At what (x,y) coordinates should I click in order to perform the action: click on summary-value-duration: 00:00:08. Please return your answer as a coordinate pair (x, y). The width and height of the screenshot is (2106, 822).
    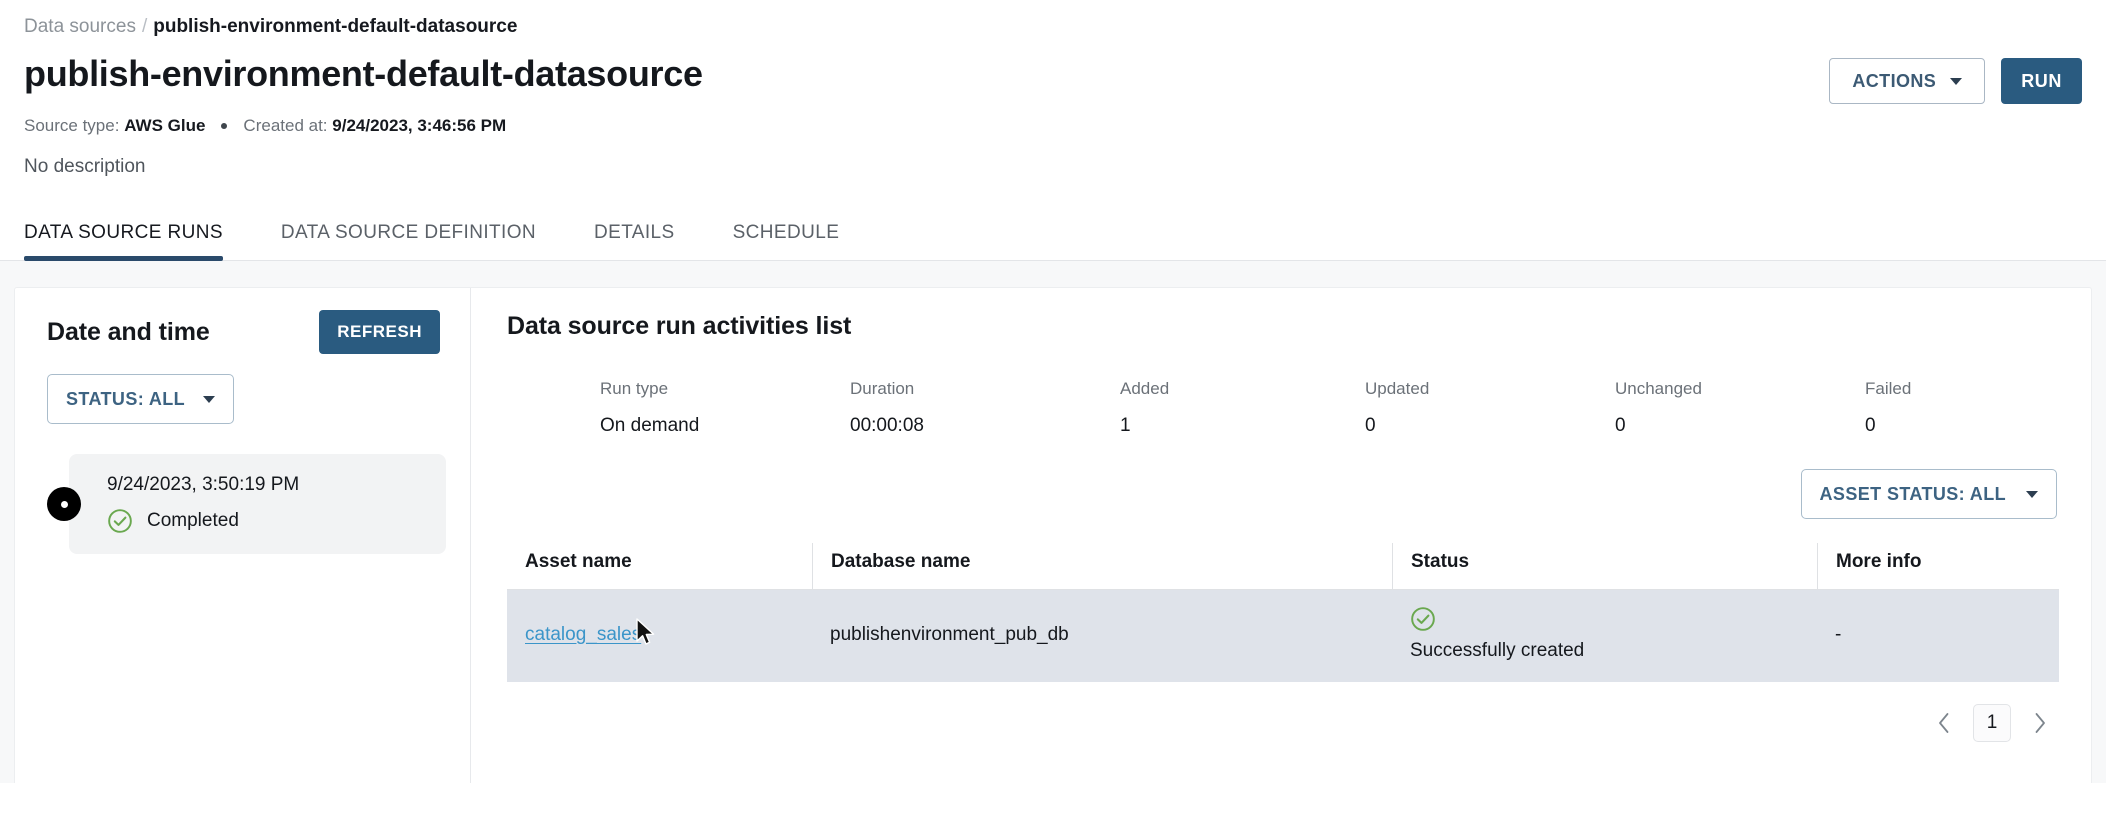
    Looking at the image, I should click on (887, 425).